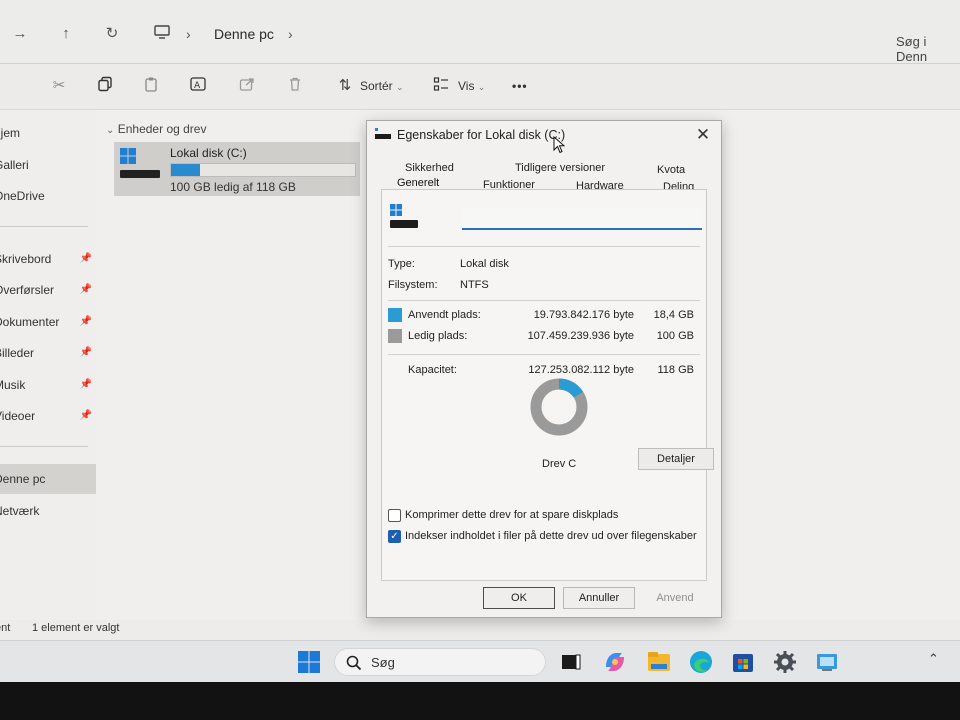 The image size is (960, 720). Describe the element at coordinates (48, 196) in the screenshot. I see `sidebar-item-onedrive: OneDrive` at that location.